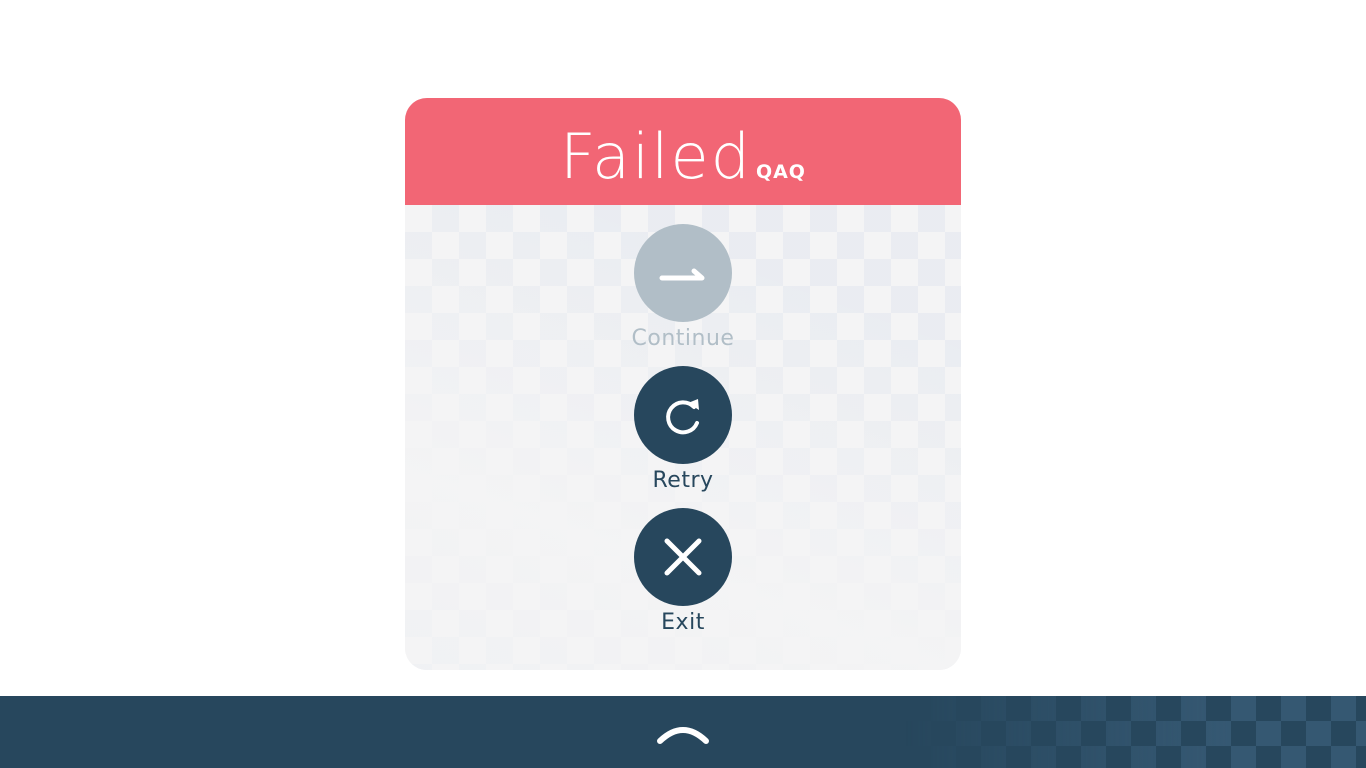  Describe the element at coordinates (780, 172) in the screenshot. I see `result-title-suffix: QAQ` at that location.